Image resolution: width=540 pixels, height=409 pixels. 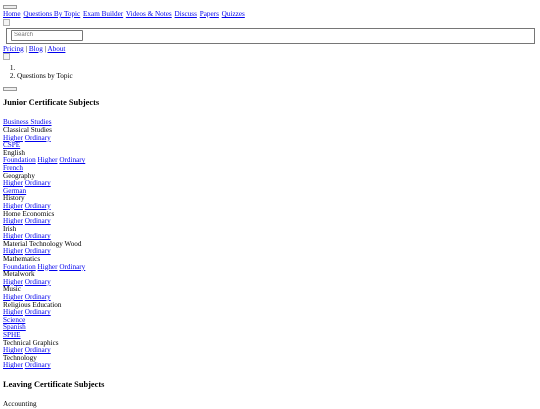 What do you see at coordinates (270, 183) in the screenshot?
I see `subject-levels-geography: Higher Ordinary` at bounding box center [270, 183].